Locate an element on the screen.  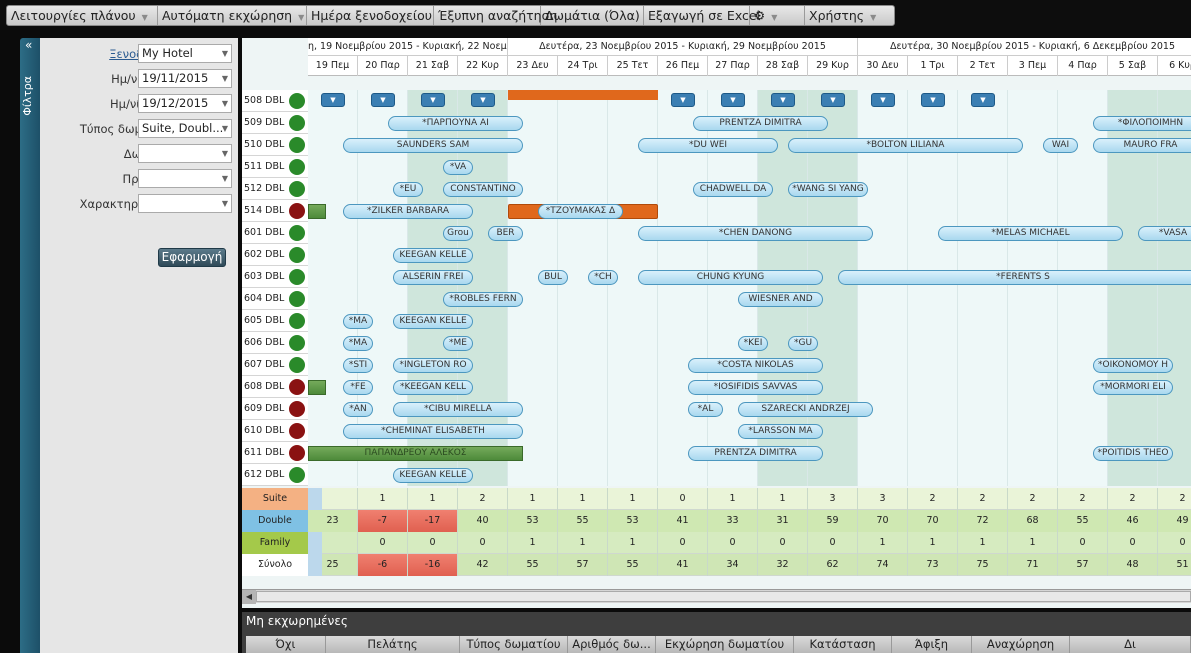
booking-bar: SAUNDERS SAM is located at coordinates (433, 145).